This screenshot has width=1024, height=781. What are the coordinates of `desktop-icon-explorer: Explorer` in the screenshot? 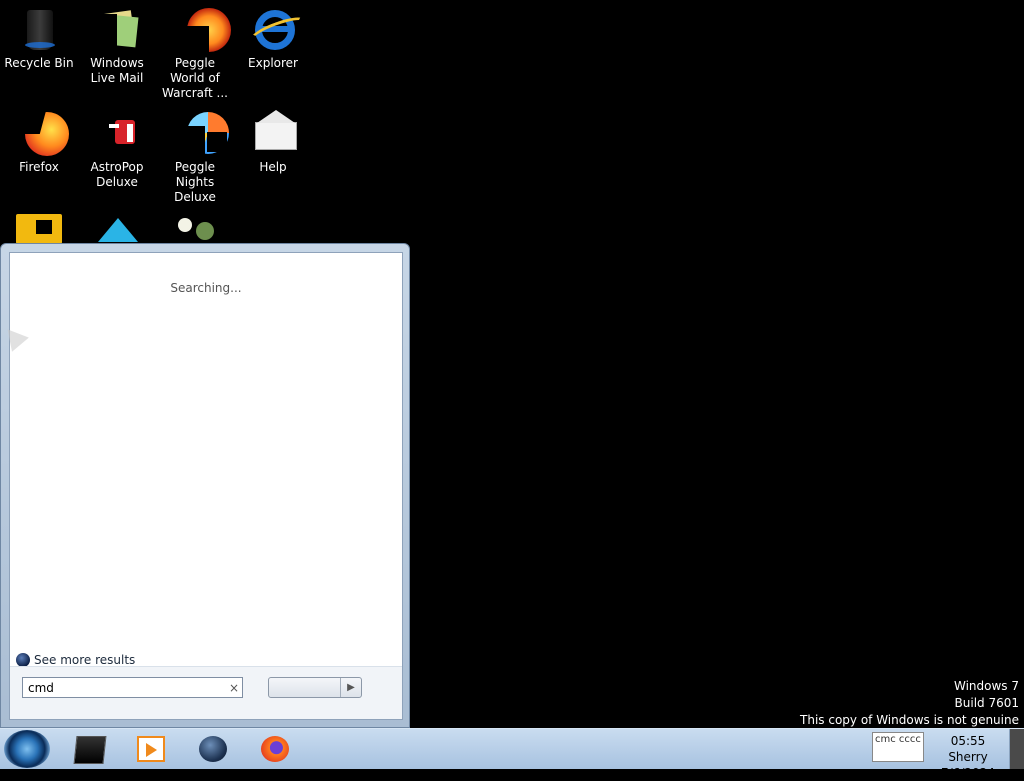 It's located at (273, 38).